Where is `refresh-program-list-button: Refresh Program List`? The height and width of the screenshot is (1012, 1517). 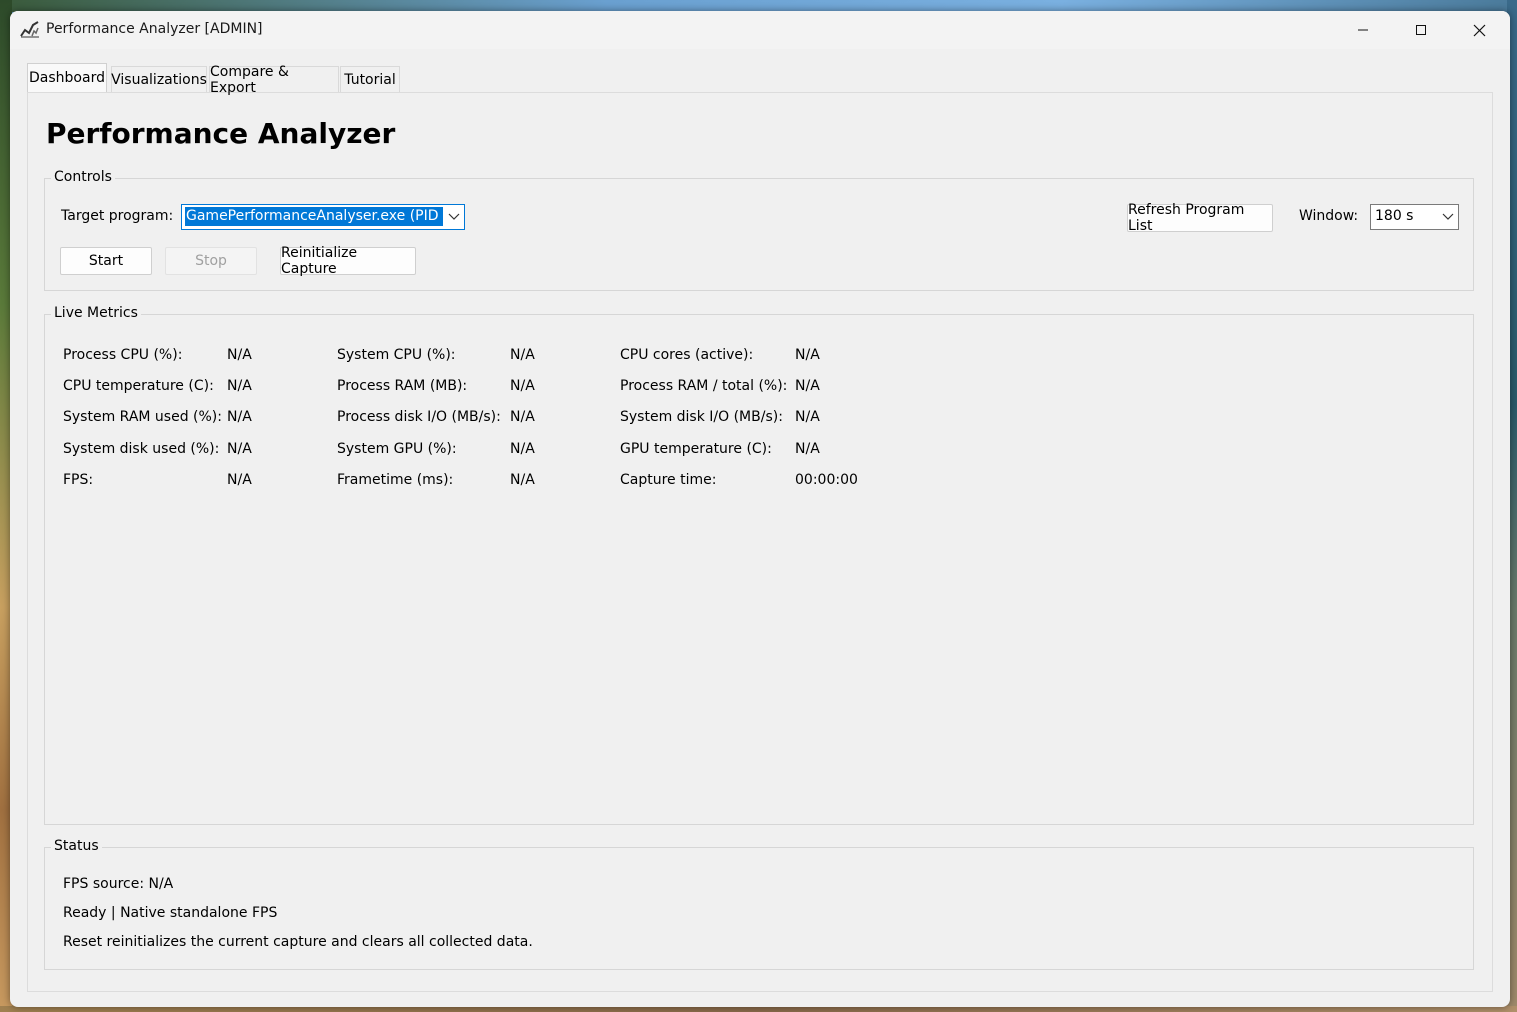
refresh-program-list-button: Refresh Program List is located at coordinates (1200, 218).